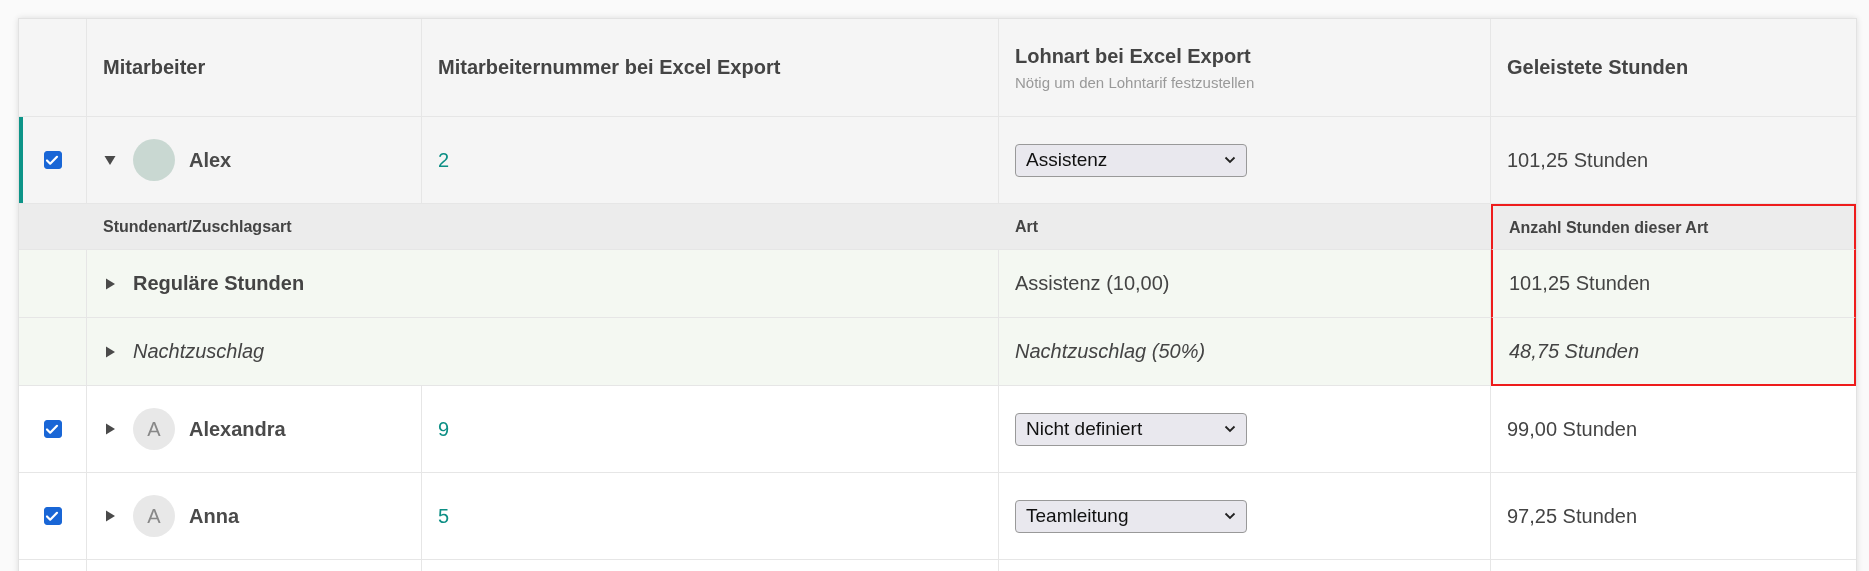 This screenshot has width=1869, height=571. Describe the element at coordinates (1133, 56) in the screenshot. I see `column-header: Lohnart bei Excel Export` at that location.